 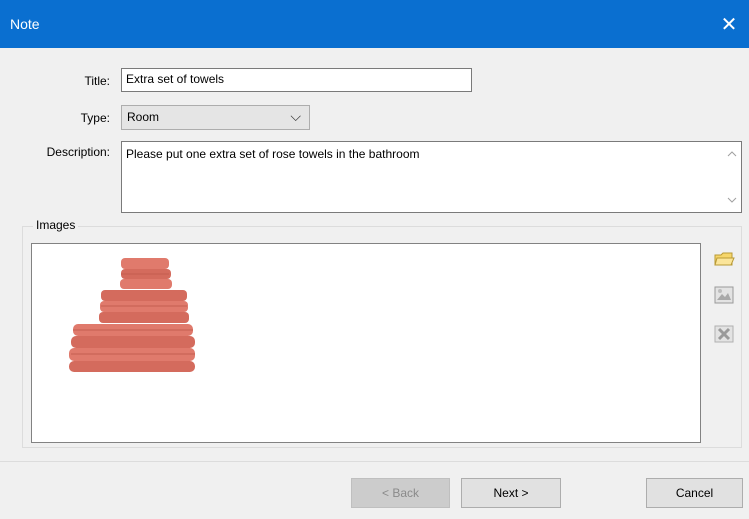 I want to click on scroll-down-icon, so click(x=732, y=200).